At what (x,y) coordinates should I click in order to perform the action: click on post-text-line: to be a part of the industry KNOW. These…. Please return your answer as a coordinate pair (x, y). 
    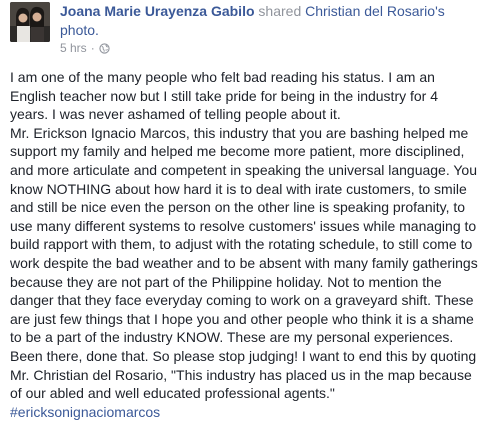
    Looking at the image, I should click on (232, 337).